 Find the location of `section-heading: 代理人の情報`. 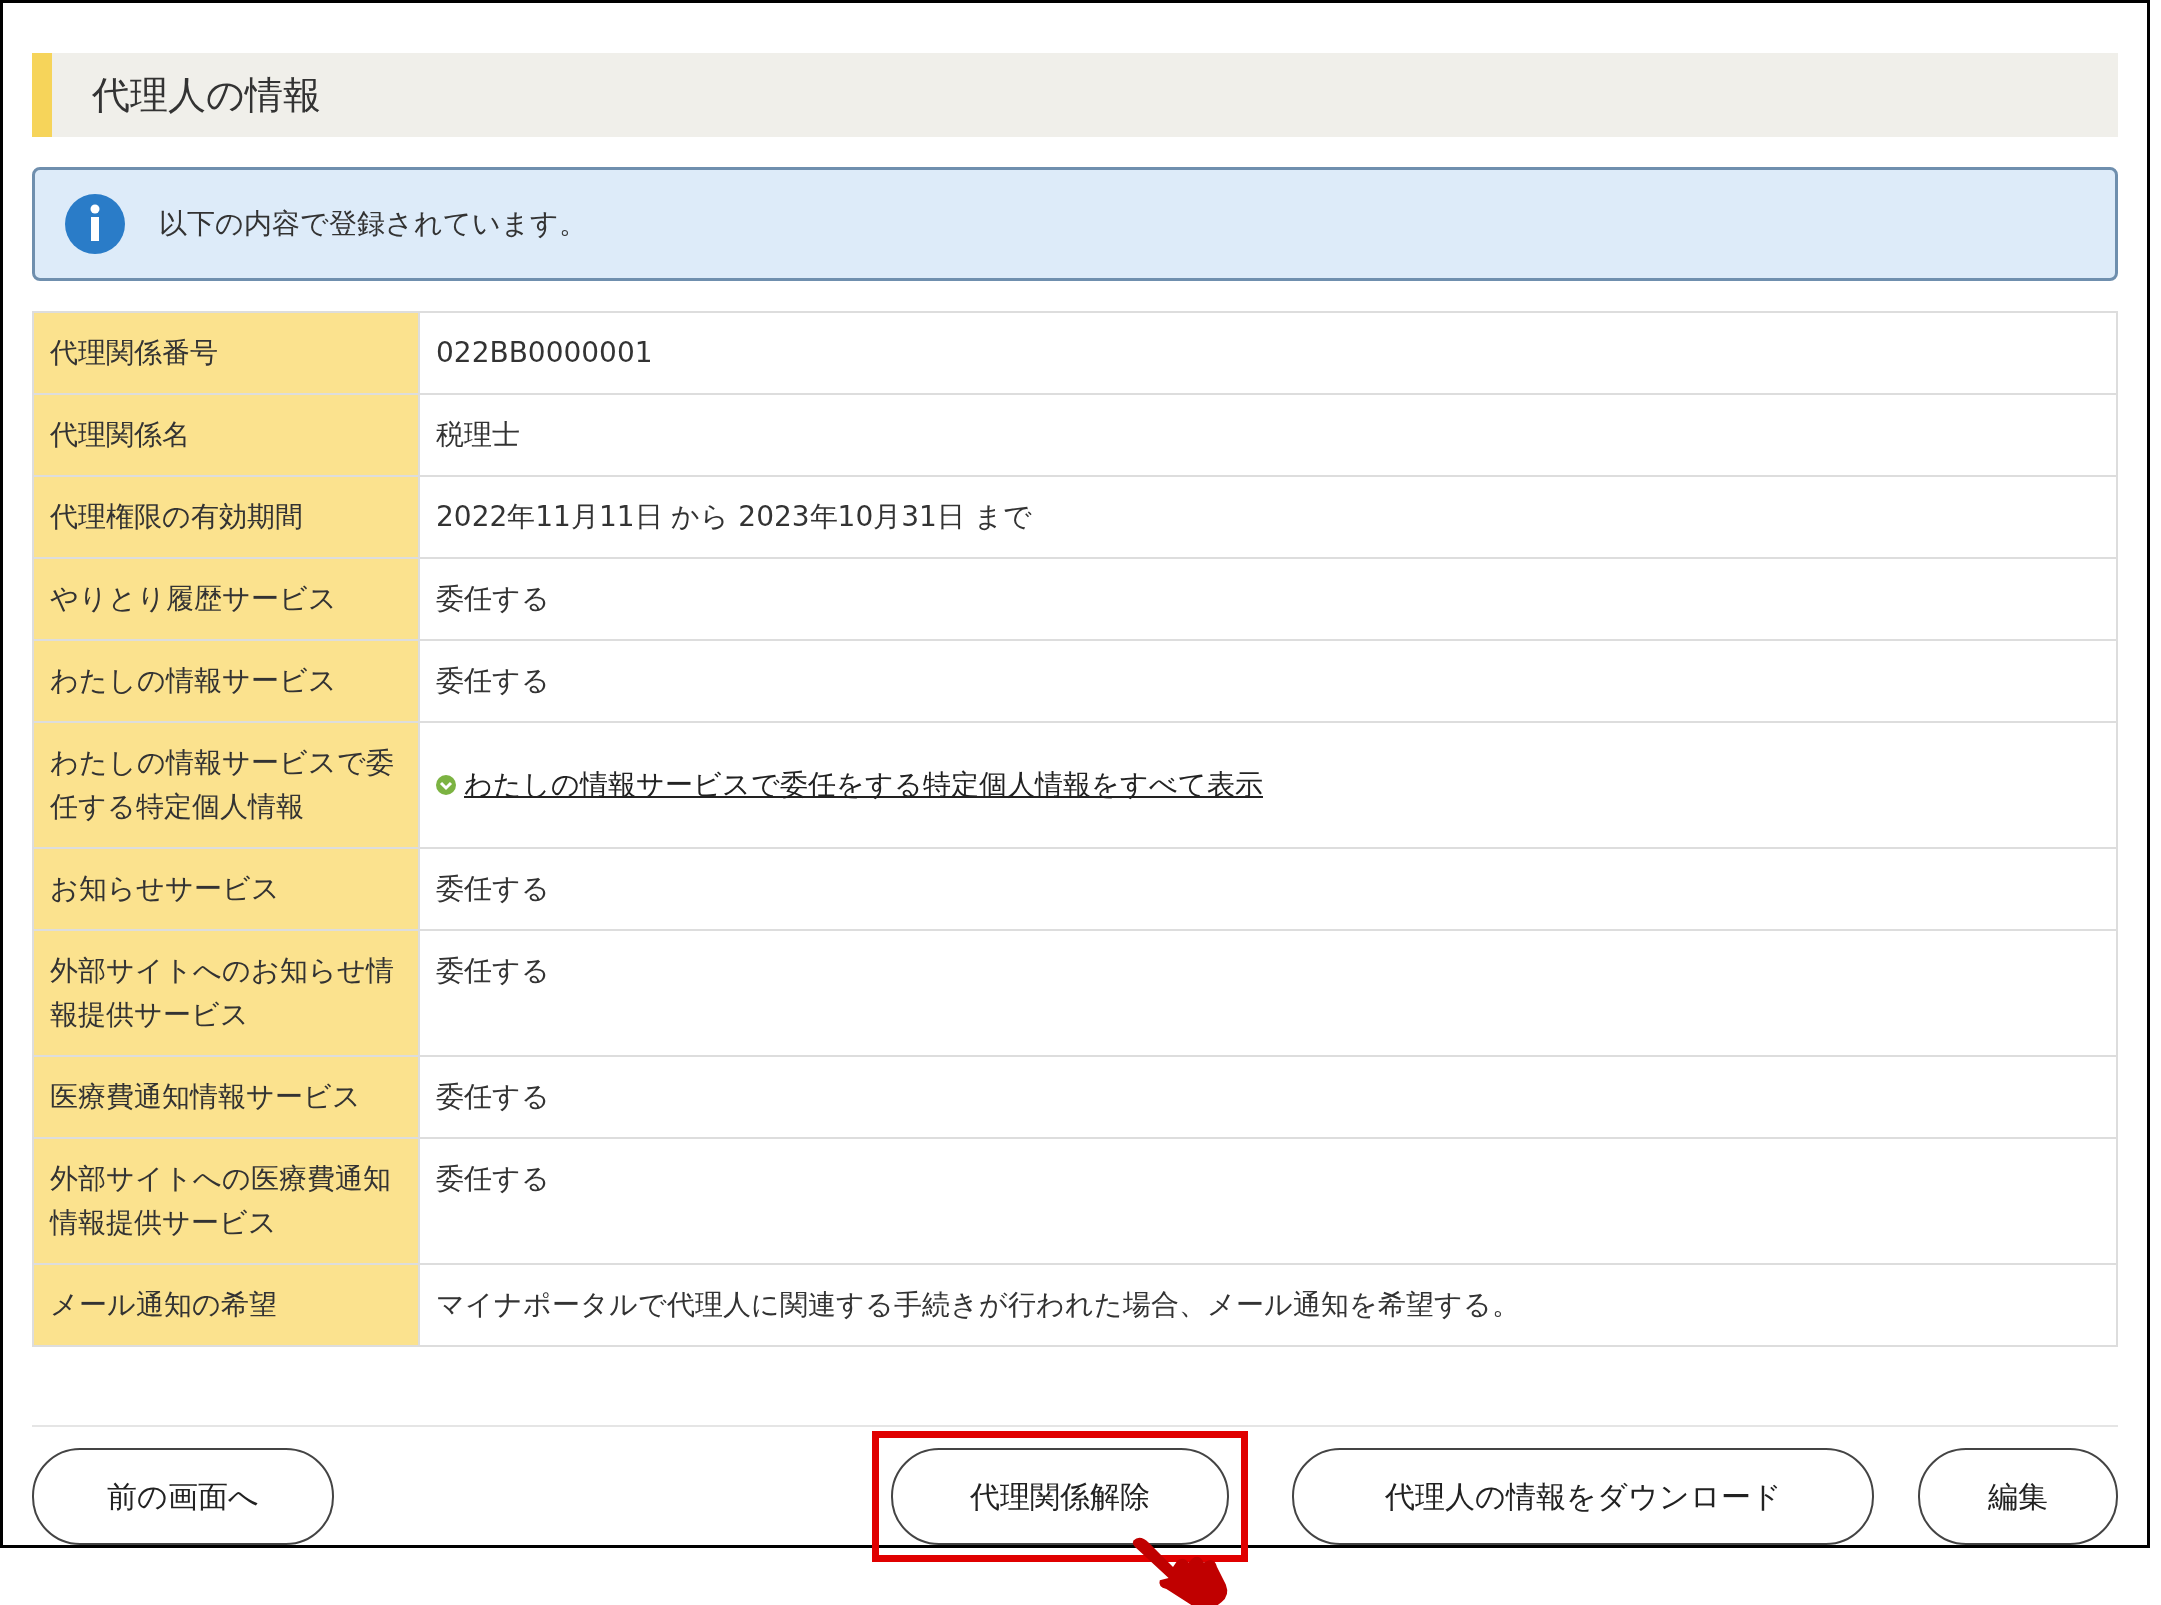

section-heading: 代理人の情報 is located at coordinates (1075, 95).